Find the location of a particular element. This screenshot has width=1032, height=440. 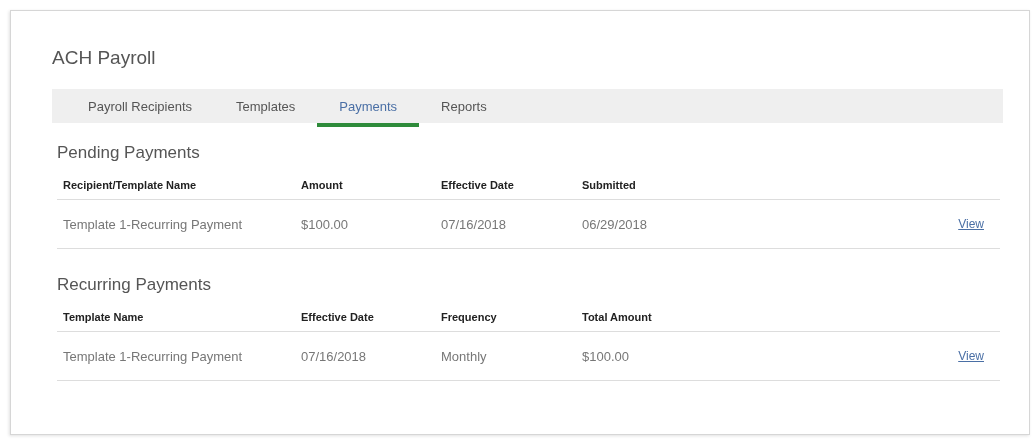

column-header: Frequency is located at coordinates (469, 317).